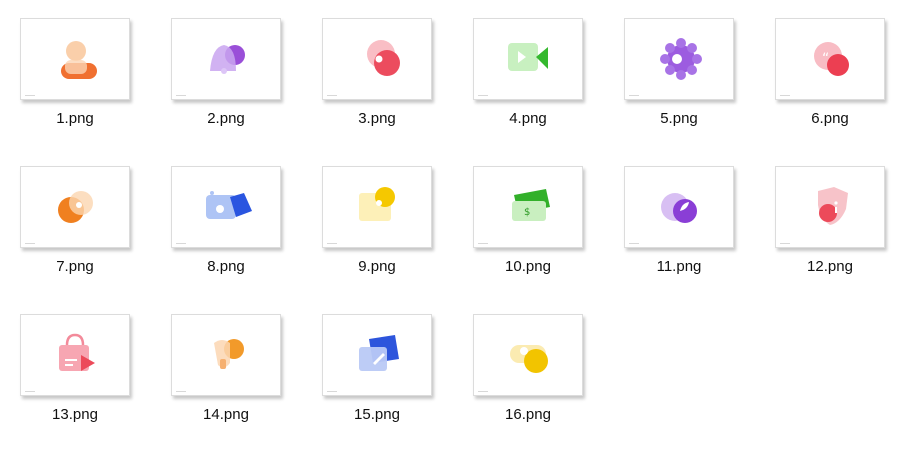  I want to click on file-item: 5.png, so click(679, 79).